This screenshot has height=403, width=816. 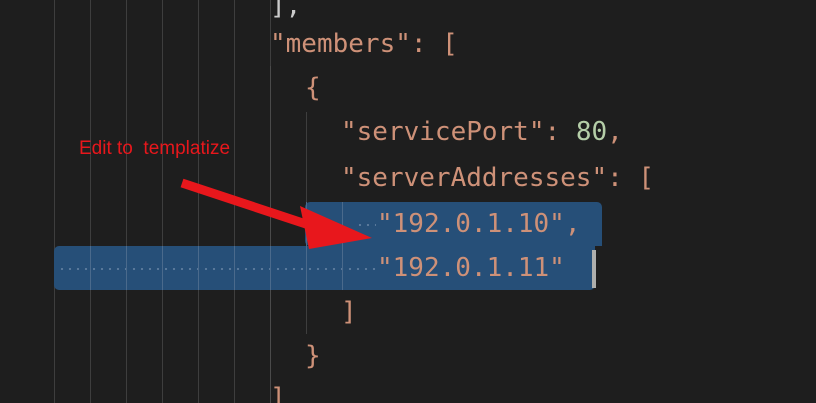 I want to click on code-line: "serverAddresses": [, so click(x=497, y=178).